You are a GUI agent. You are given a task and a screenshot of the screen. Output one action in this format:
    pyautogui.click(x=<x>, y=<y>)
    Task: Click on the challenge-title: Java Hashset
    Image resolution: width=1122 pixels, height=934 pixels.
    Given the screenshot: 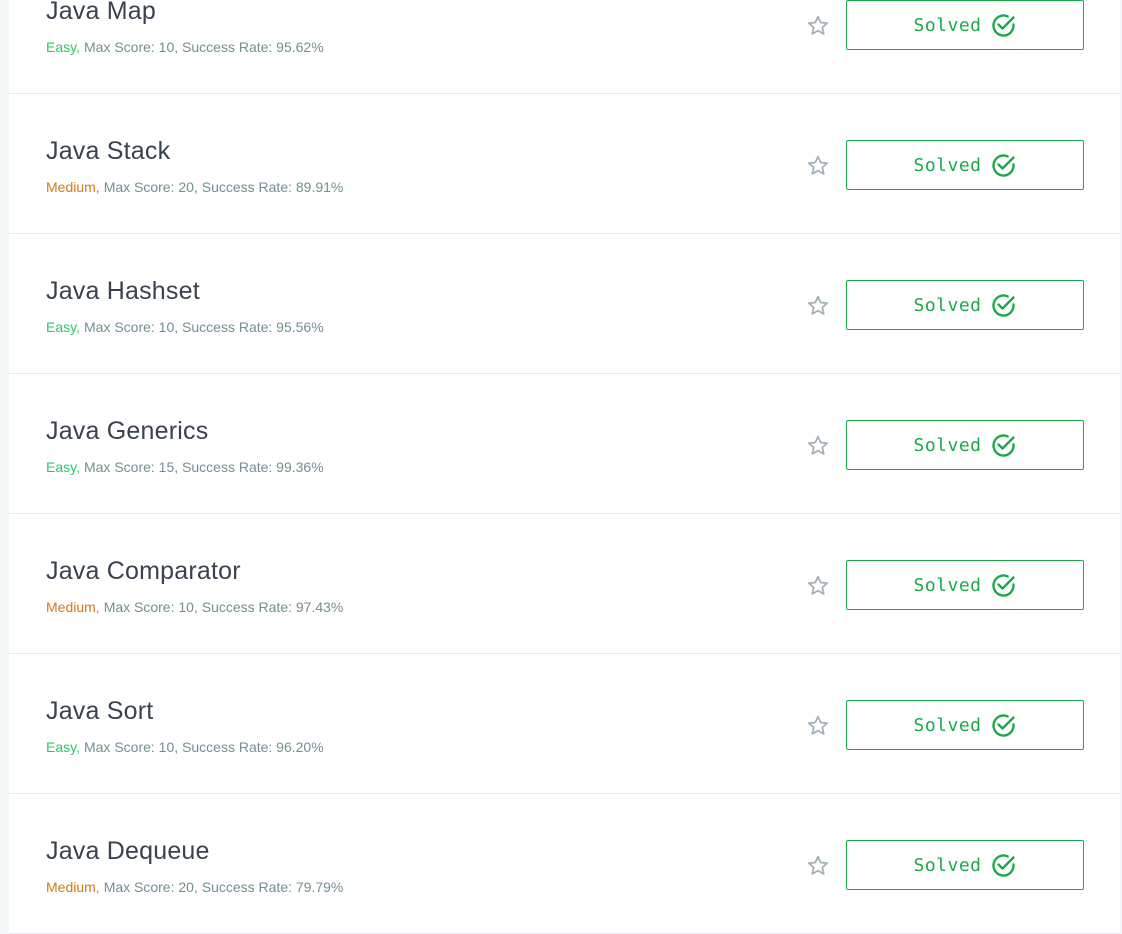 What is the action you would take?
    pyautogui.click(x=123, y=291)
    